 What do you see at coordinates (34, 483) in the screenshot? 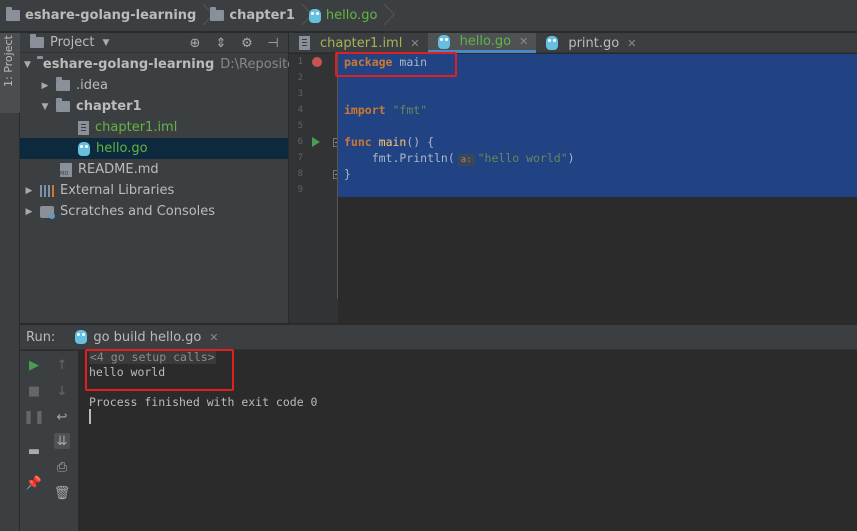
I see `pin-icon: 📌` at bounding box center [34, 483].